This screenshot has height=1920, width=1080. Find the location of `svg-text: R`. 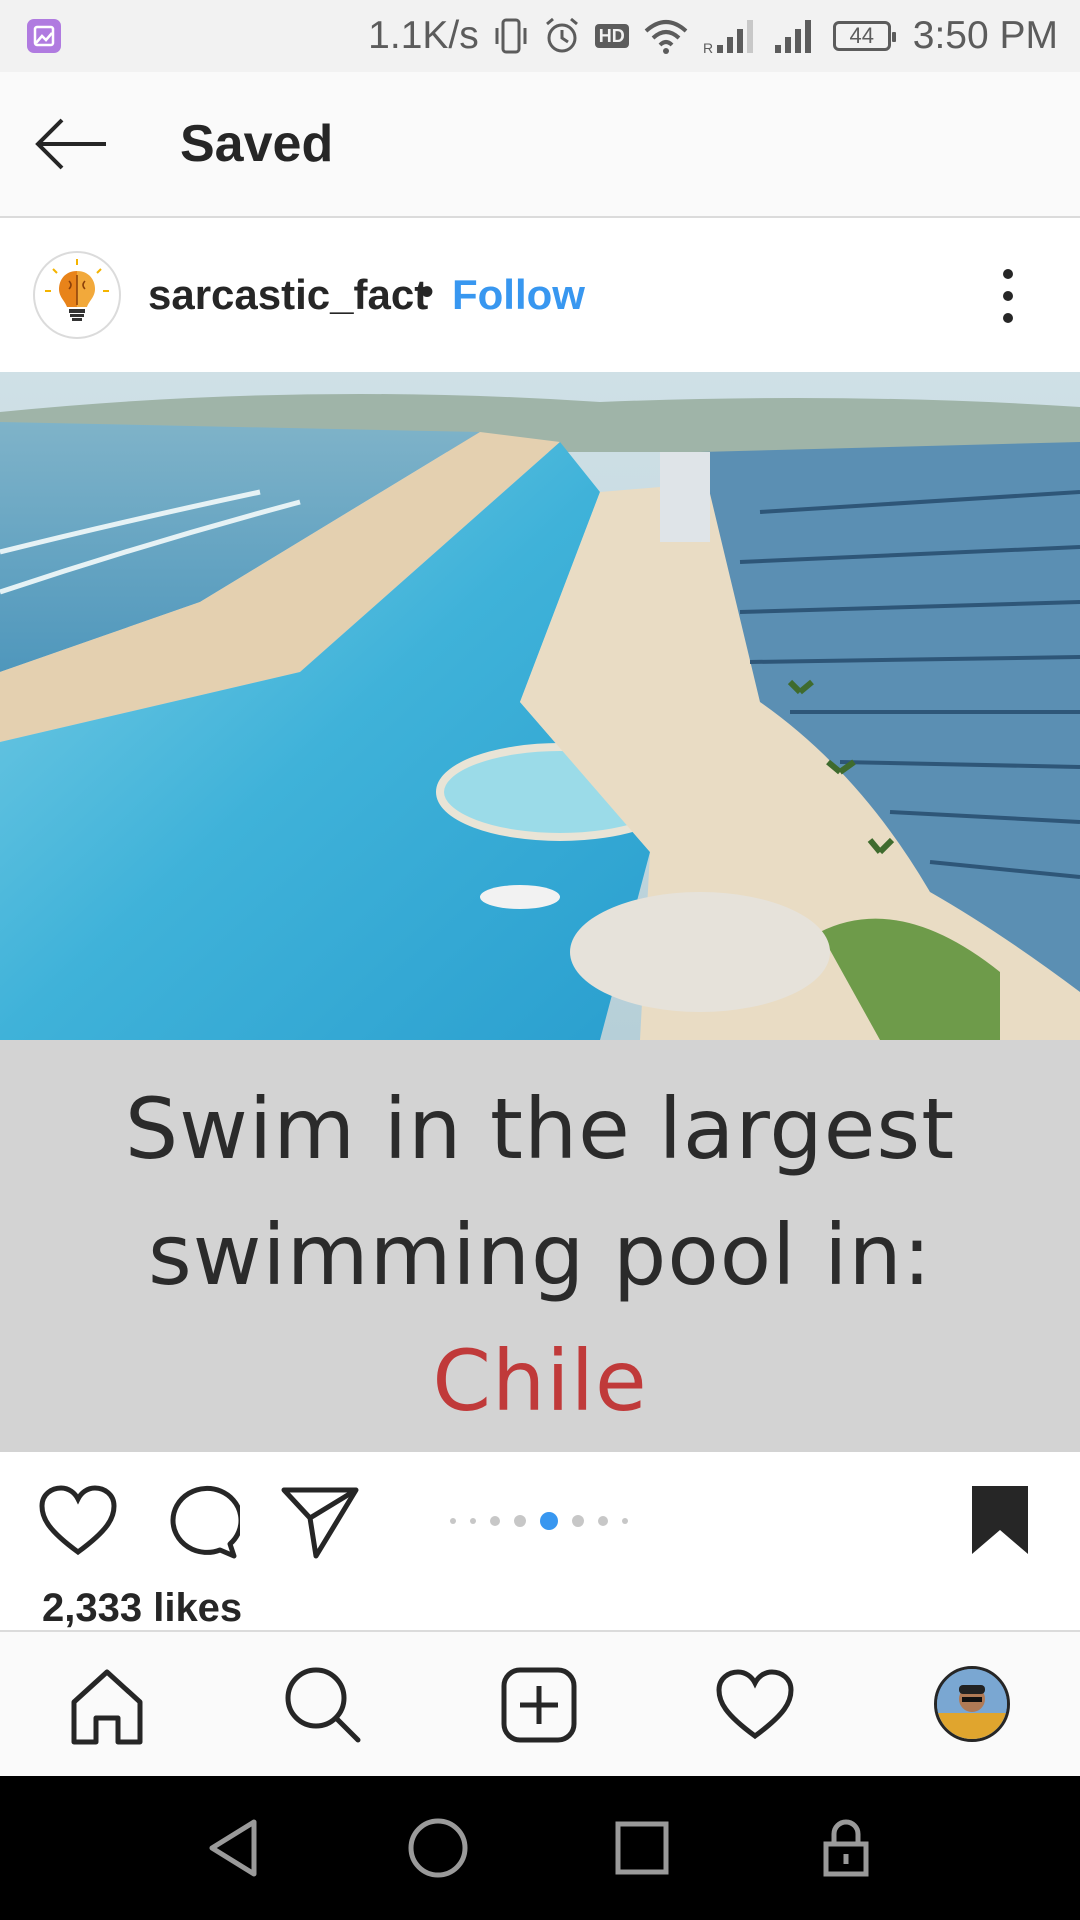

svg-text: R is located at coordinates (708, 47).